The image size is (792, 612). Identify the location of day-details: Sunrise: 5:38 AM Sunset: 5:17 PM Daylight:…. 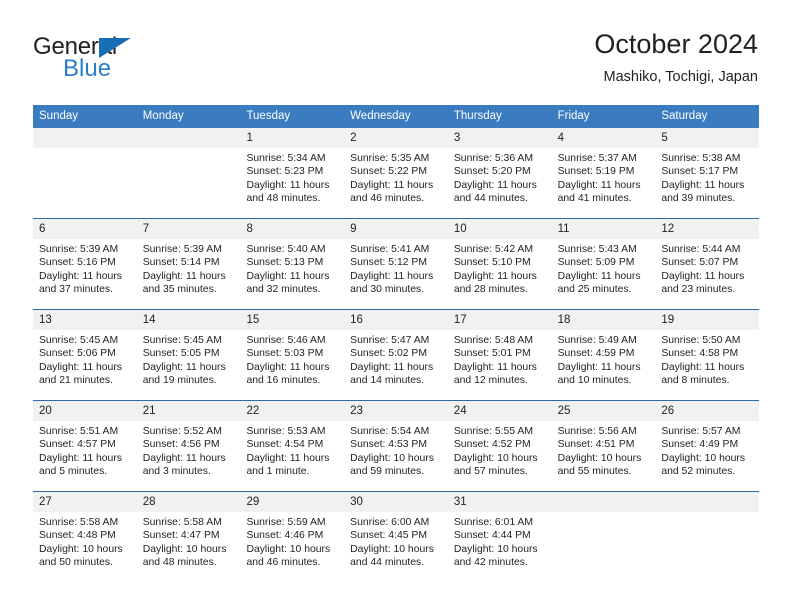
(707, 176).